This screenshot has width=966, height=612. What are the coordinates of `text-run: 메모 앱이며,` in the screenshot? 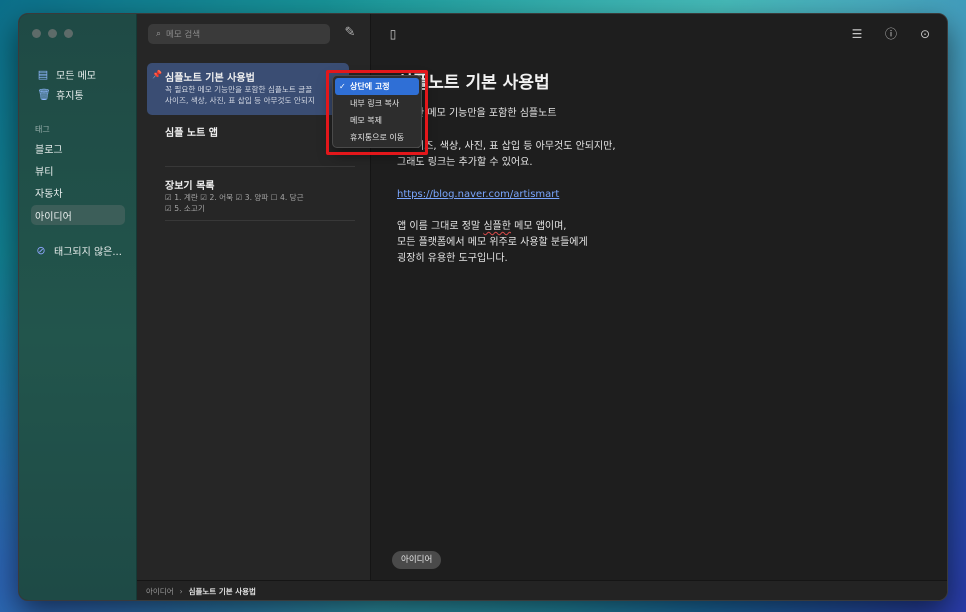 It's located at (538, 226).